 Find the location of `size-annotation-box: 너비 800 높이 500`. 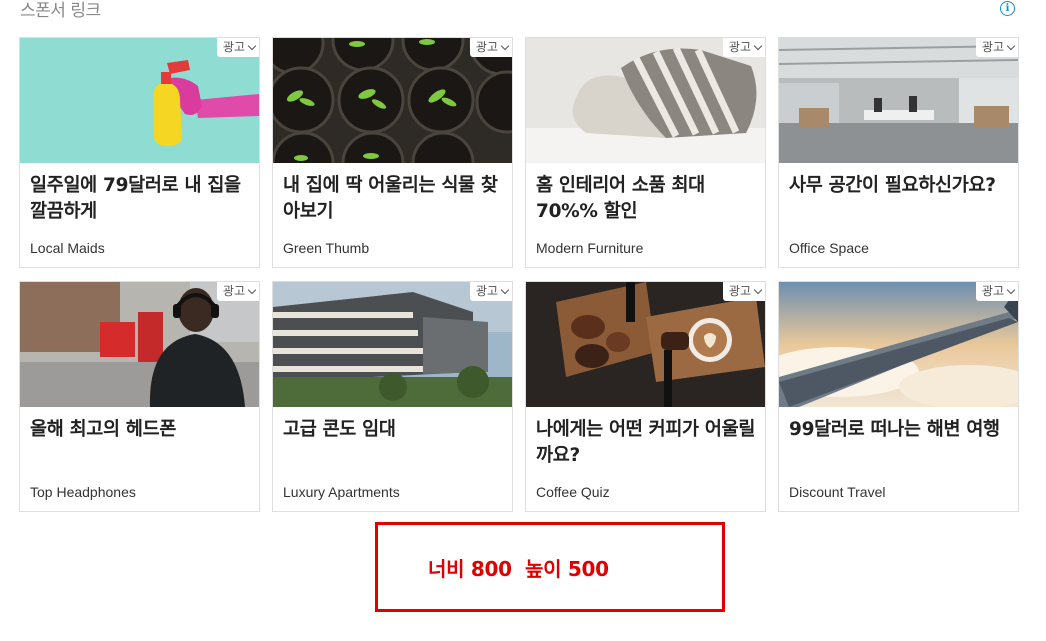

size-annotation-box: 너비 800 높이 500 is located at coordinates (550, 567).